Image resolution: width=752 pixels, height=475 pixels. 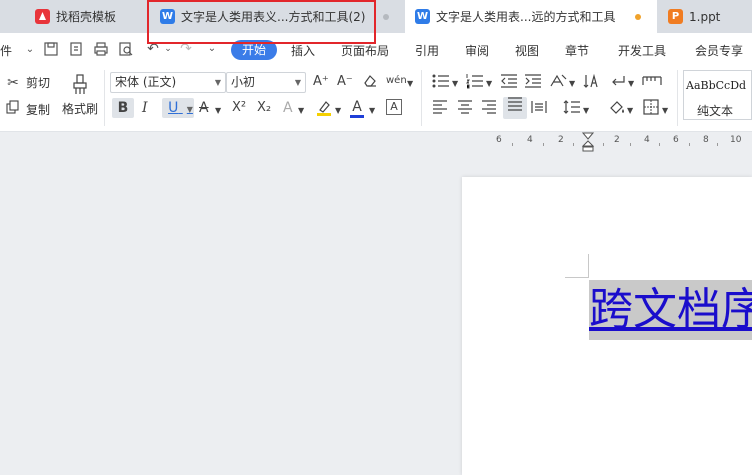 What do you see at coordinates (324, 110) in the screenshot?
I see `highlight-icon` at bounding box center [324, 110].